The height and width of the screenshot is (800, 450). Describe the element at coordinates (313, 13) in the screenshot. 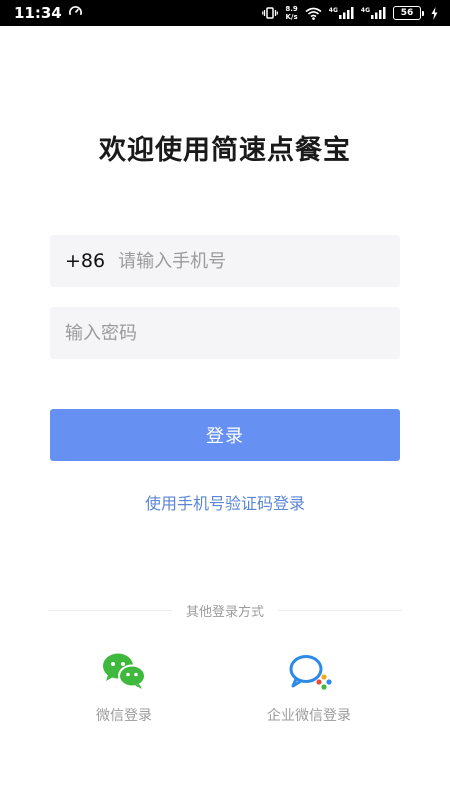

I see `wifi-icon` at that location.